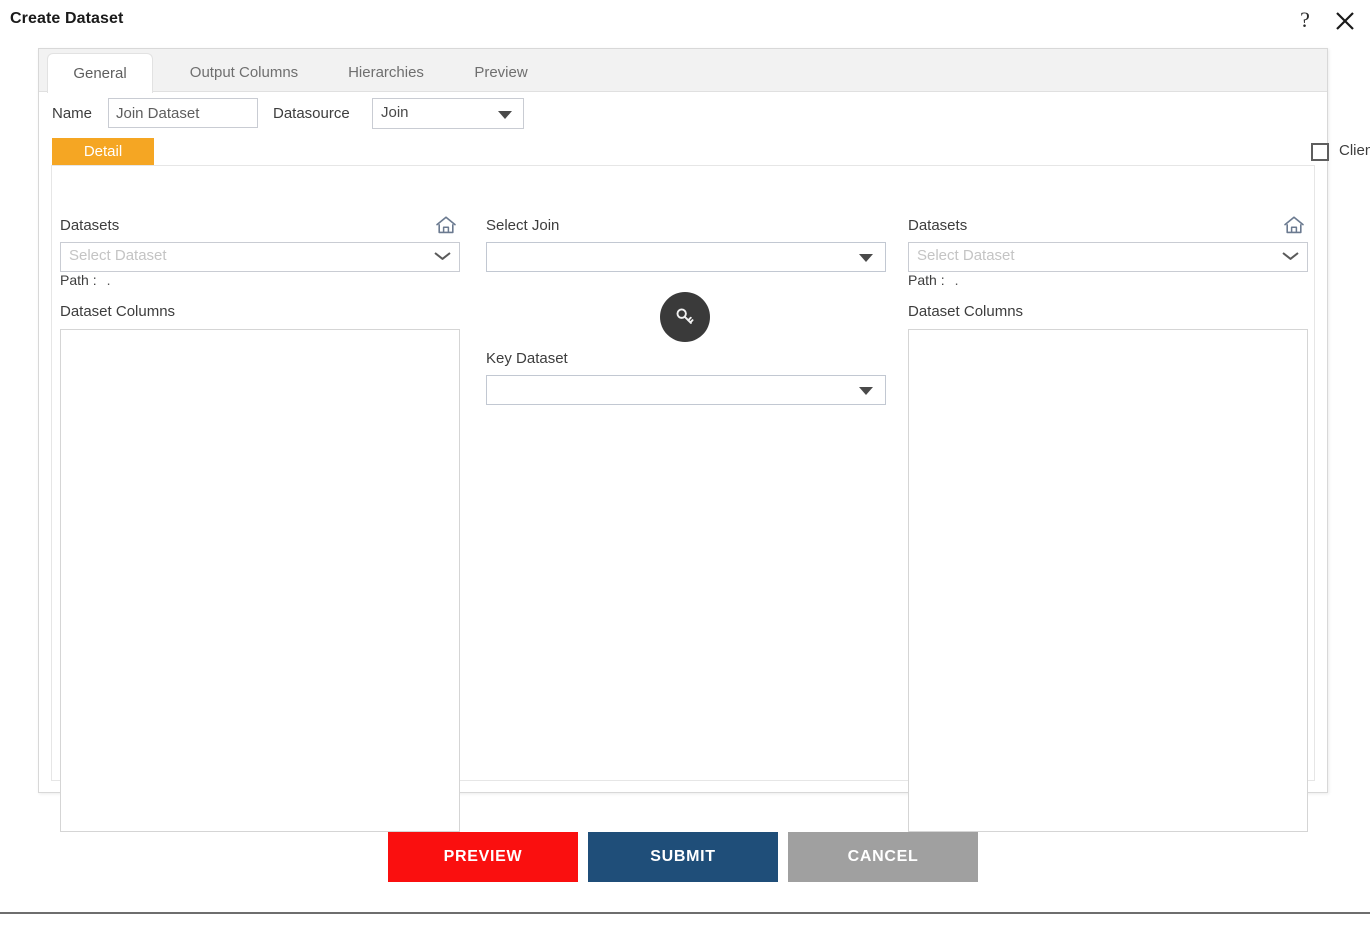 This screenshot has width=1370, height=925. What do you see at coordinates (90, 225) in the screenshot?
I see `left-datasets-label: Datasets` at bounding box center [90, 225].